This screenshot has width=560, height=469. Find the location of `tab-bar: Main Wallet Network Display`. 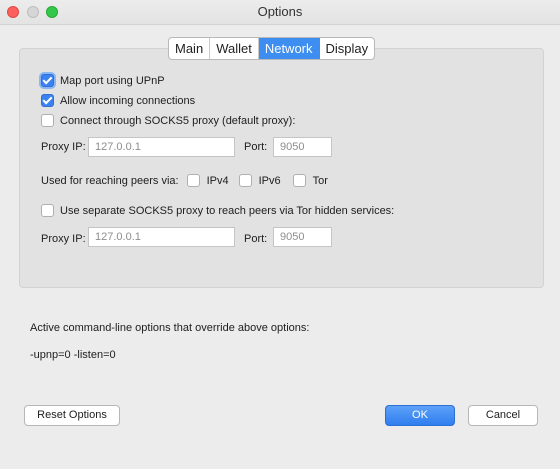

tab-bar: Main Wallet Network Display is located at coordinates (272, 48).